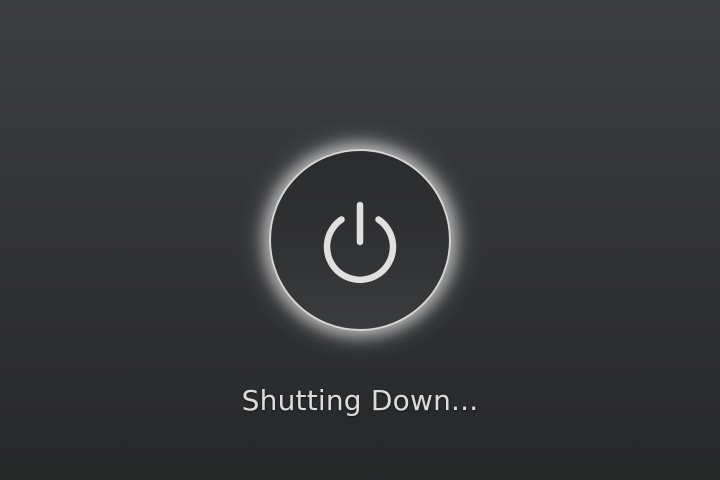 Image resolution: width=720 pixels, height=480 pixels. I want to click on power-icon, so click(360, 242).